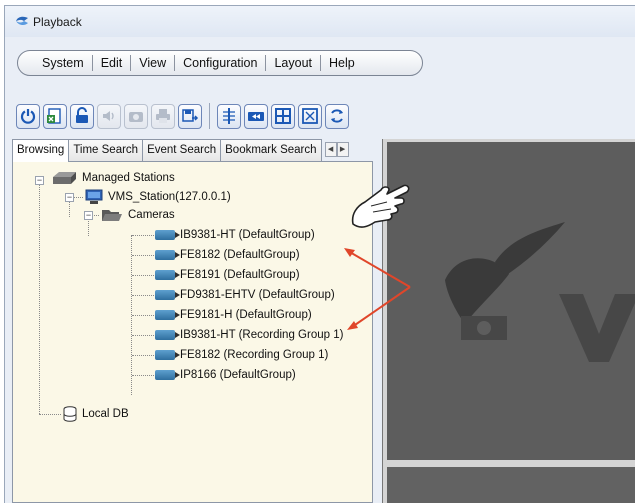 This screenshot has height=503, width=635. What do you see at coordinates (64, 178) in the screenshot?
I see `managed-stations-icon` at bounding box center [64, 178].